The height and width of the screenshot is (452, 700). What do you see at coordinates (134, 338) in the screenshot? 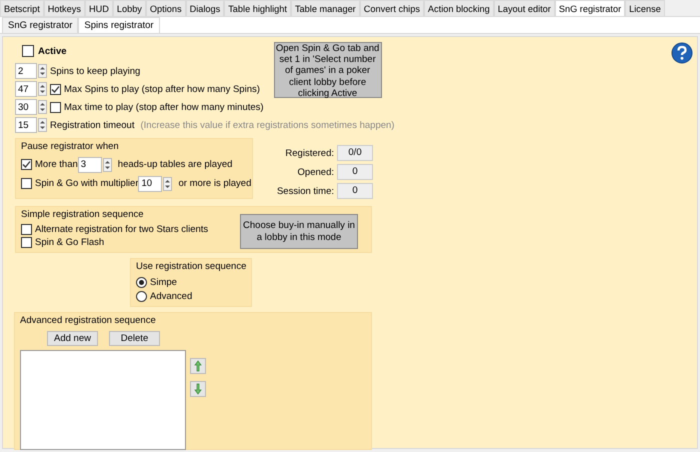
I see `action-button: Delete` at bounding box center [134, 338].